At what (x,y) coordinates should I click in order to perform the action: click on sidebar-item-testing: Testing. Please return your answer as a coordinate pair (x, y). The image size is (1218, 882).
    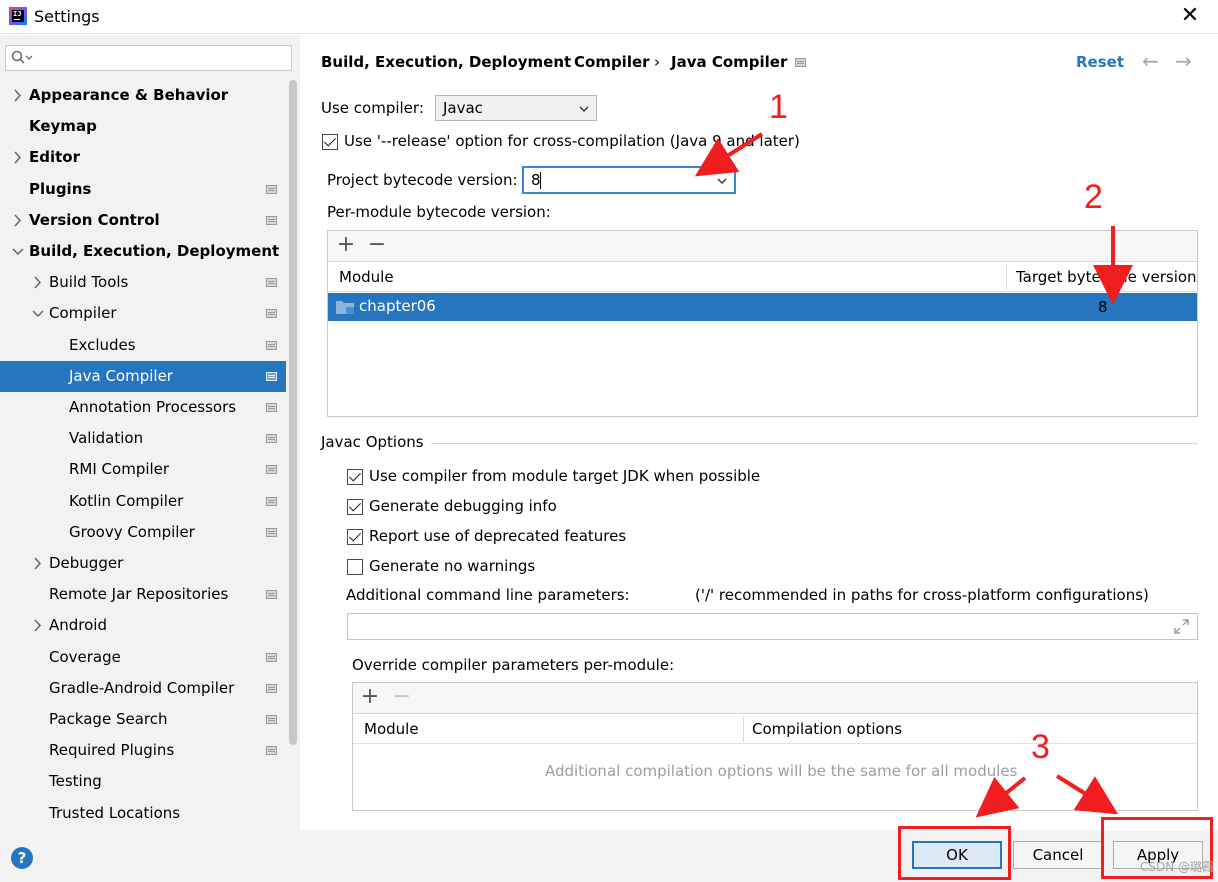
    Looking at the image, I should click on (143, 781).